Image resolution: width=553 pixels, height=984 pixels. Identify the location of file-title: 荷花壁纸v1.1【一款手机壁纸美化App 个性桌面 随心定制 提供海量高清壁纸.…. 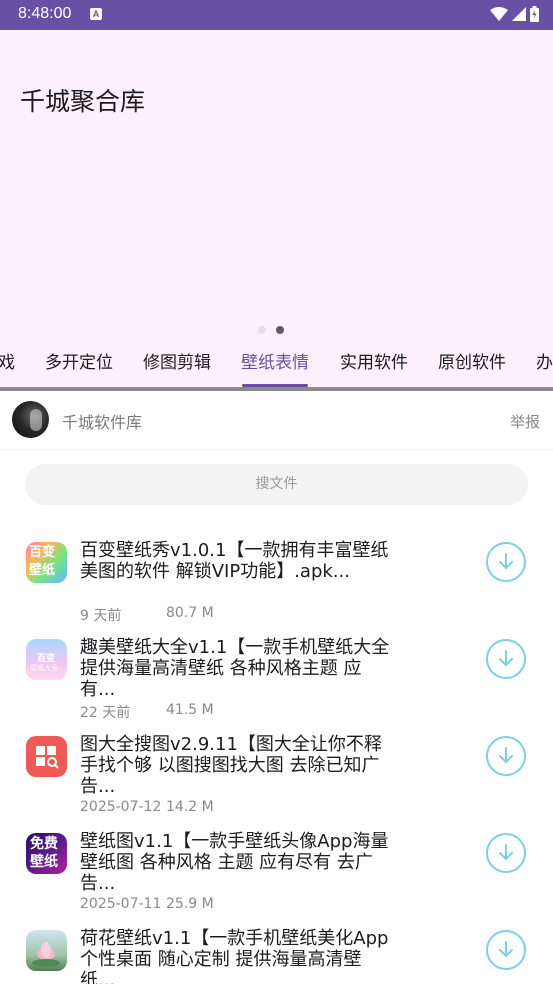
(234, 956).